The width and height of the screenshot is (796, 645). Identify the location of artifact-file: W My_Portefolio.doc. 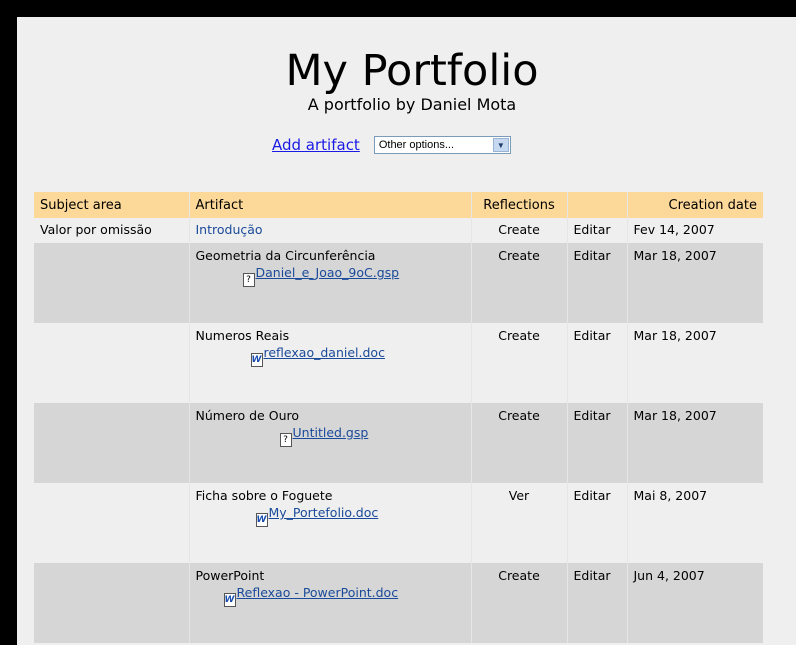
(330, 516).